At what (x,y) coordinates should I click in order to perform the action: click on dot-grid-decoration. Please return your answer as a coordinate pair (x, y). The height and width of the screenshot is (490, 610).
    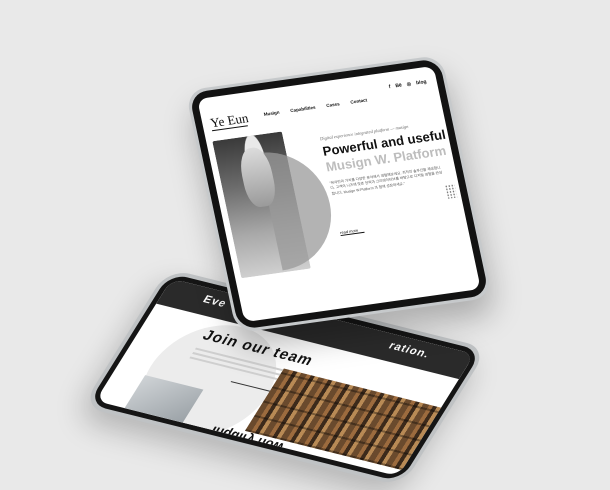
    Looking at the image, I should click on (451, 191).